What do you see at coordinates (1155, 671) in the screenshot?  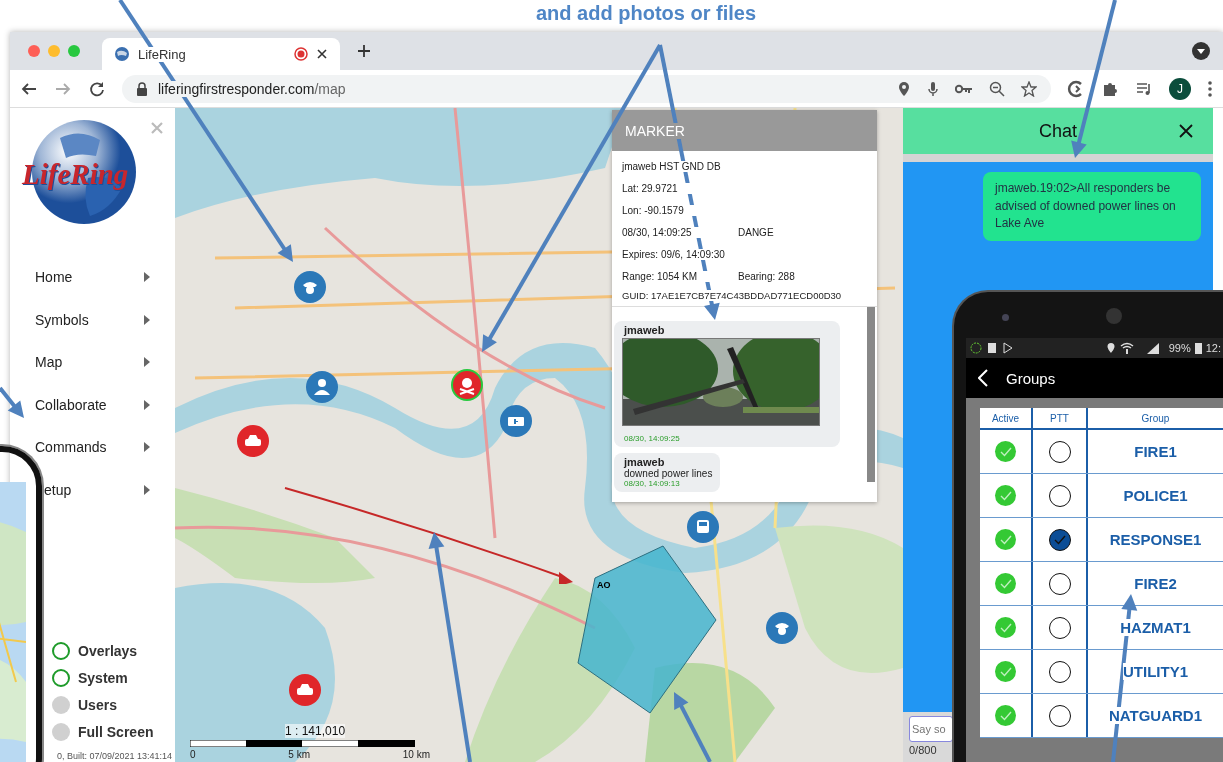 I see `group-name: UTILITY1` at bounding box center [1155, 671].